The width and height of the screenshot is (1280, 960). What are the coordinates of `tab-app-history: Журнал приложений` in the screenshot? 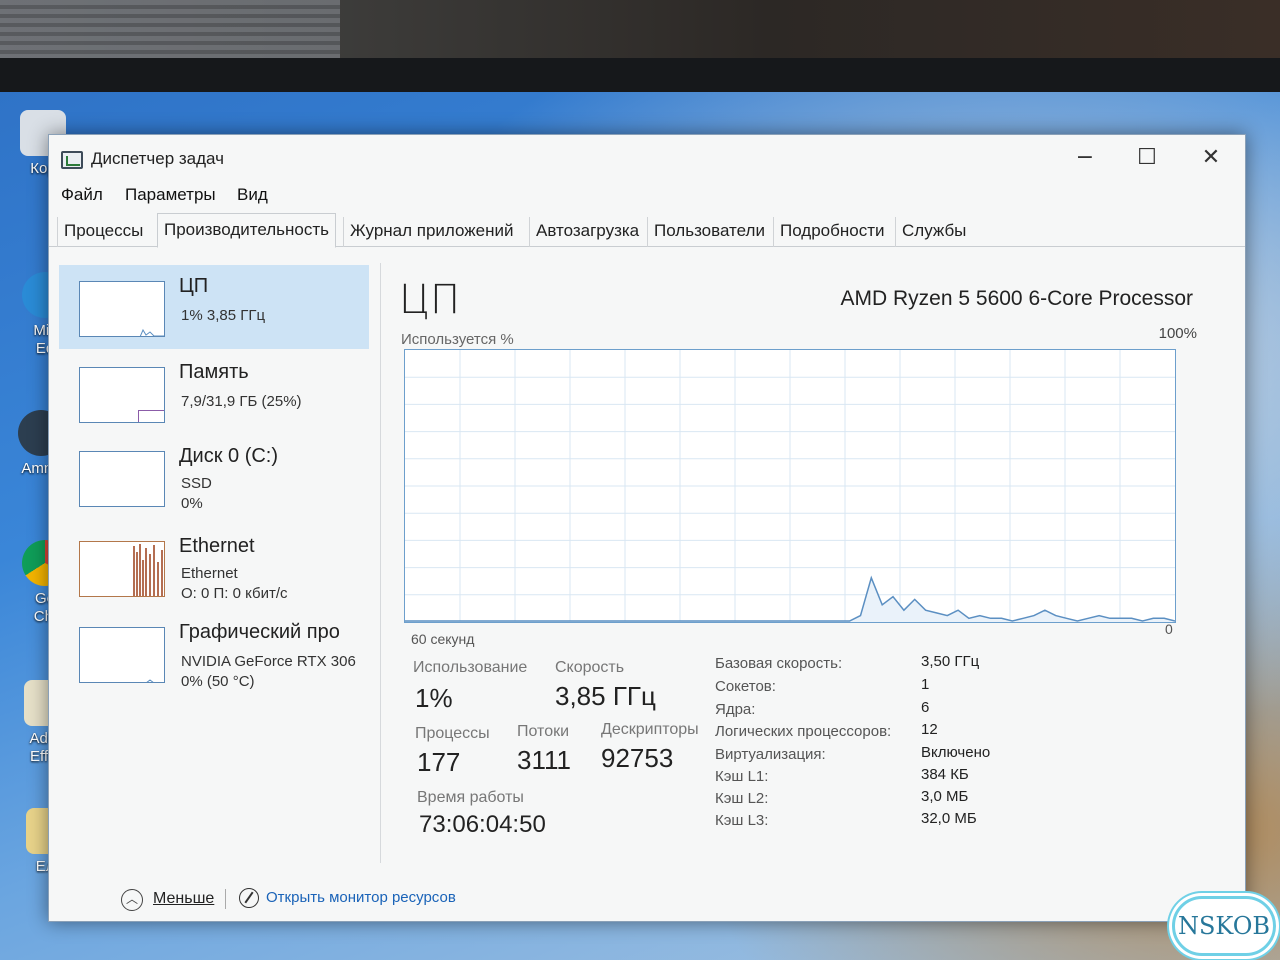 It's located at (431, 232).